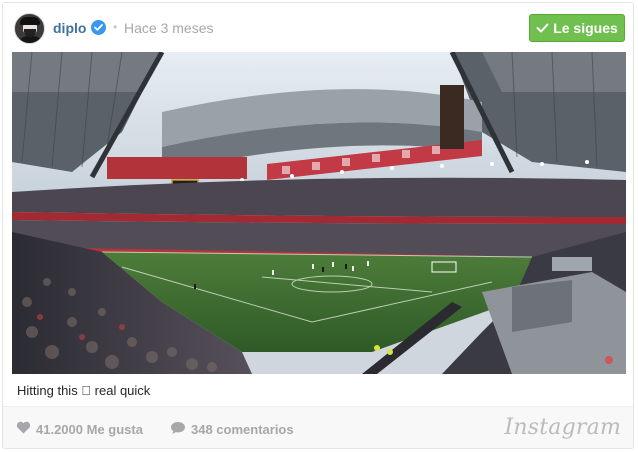  What do you see at coordinates (23, 429) in the screenshot?
I see `heart-icon` at bounding box center [23, 429].